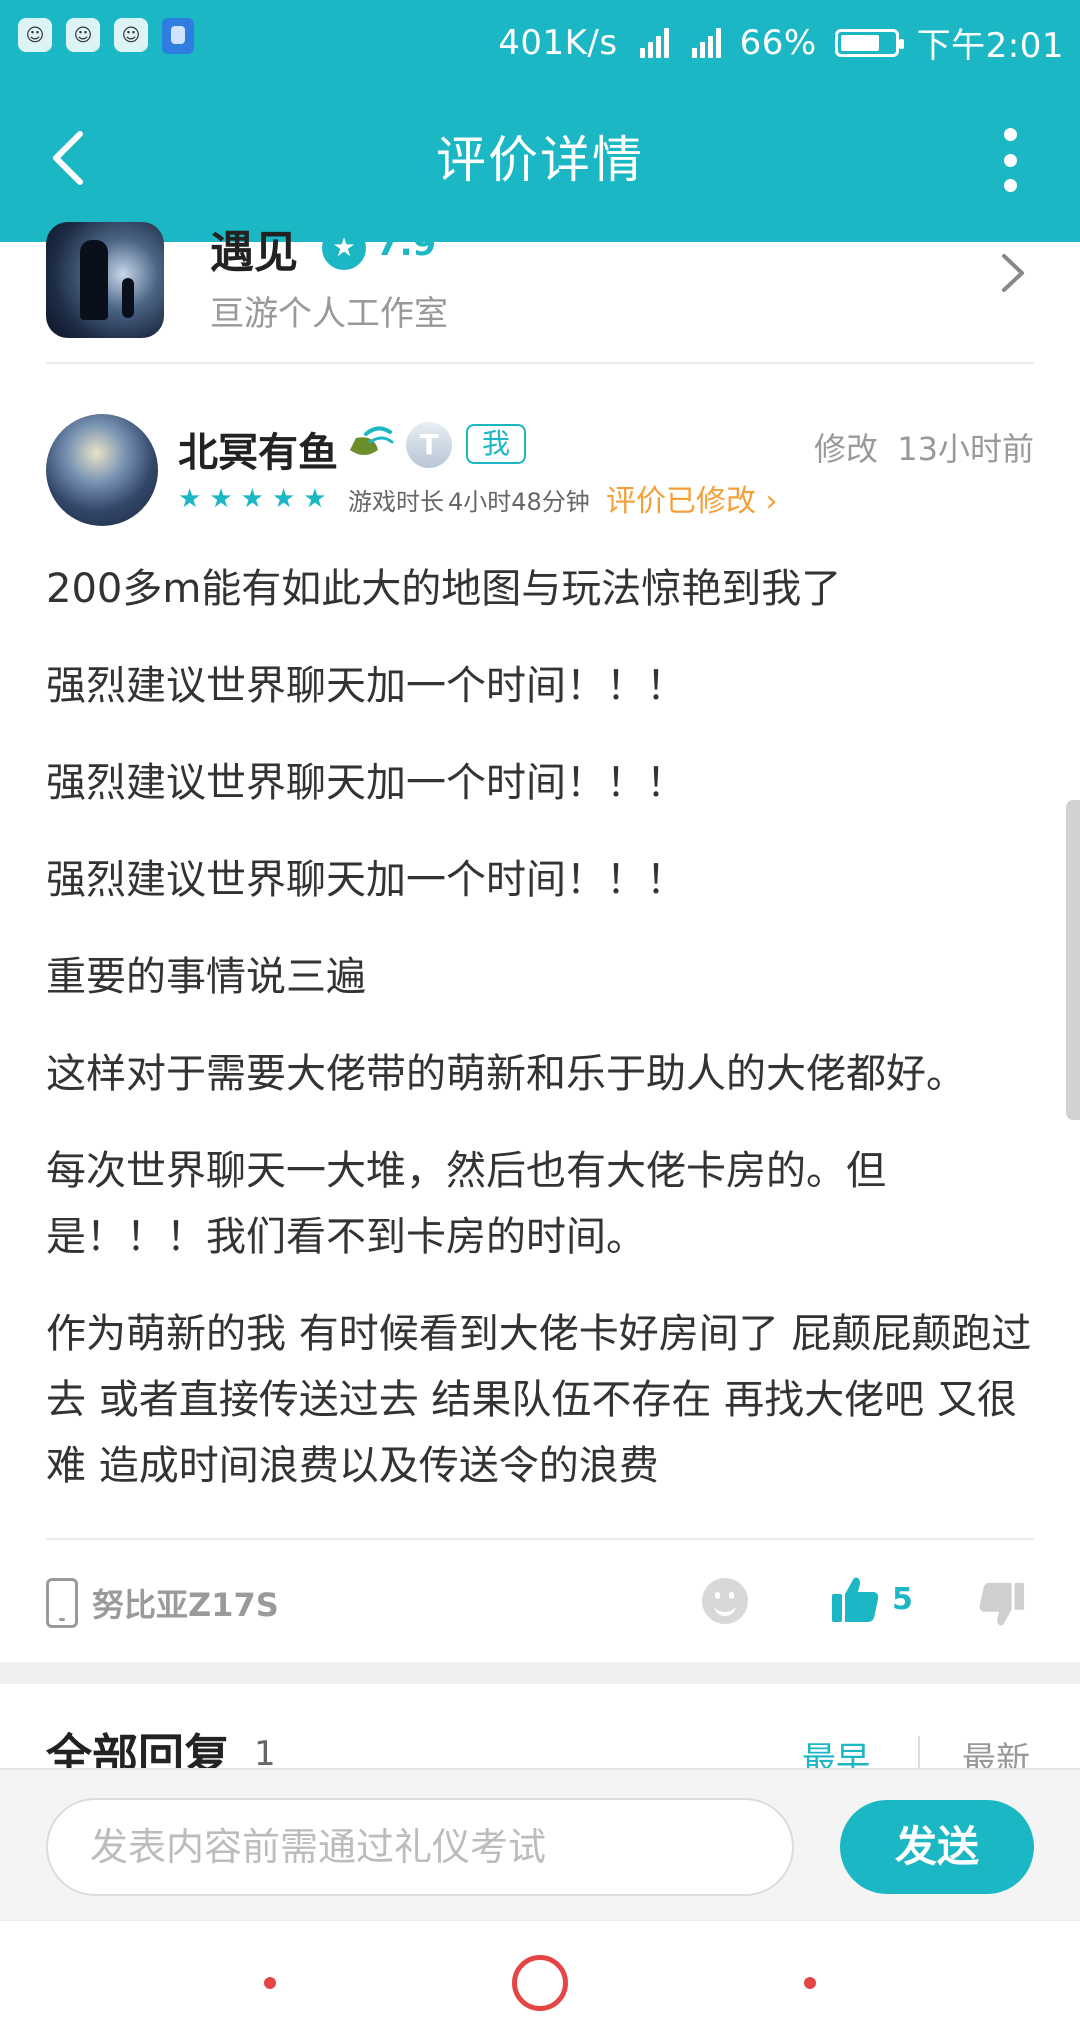  What do you see at coordinates (692, 498) in the screenshot?
I see `review-edited-link: 评价已修改 ›` at bounding box center [692, 498].